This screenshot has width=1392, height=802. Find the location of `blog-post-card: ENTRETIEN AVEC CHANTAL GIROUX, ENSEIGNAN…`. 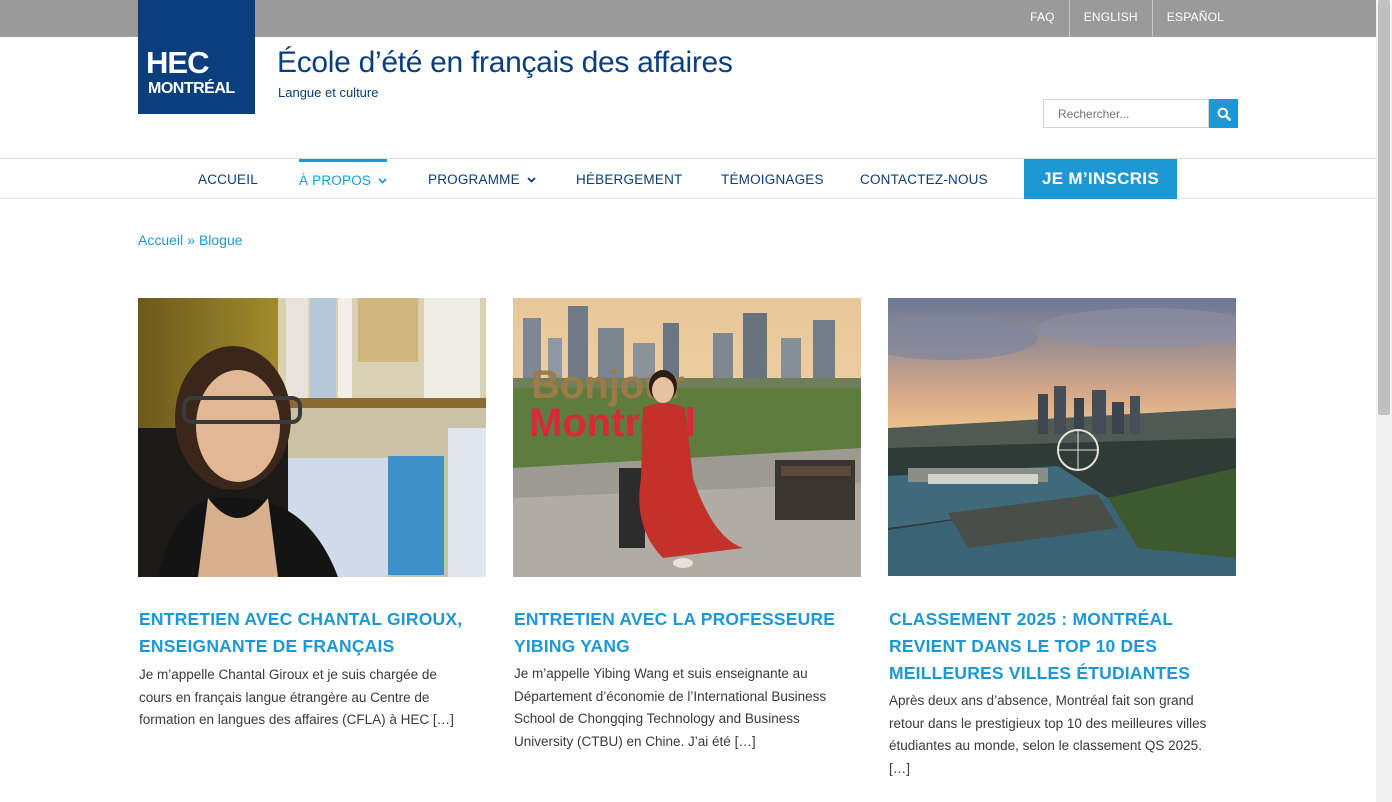

blog-post-card: ENTRETIEN AVEC CHANTAL GIROUX, ENSEIGNAN… is located at coordinates (312, 512).